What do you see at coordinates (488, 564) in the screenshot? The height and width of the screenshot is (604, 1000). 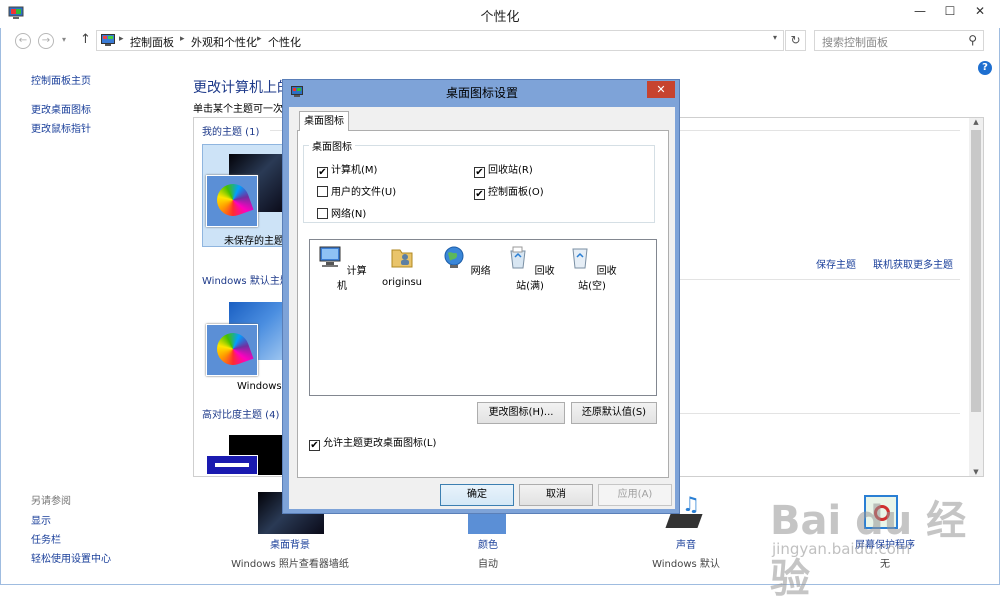 I see `color-value: 自动` at bounding box center [488, 564].